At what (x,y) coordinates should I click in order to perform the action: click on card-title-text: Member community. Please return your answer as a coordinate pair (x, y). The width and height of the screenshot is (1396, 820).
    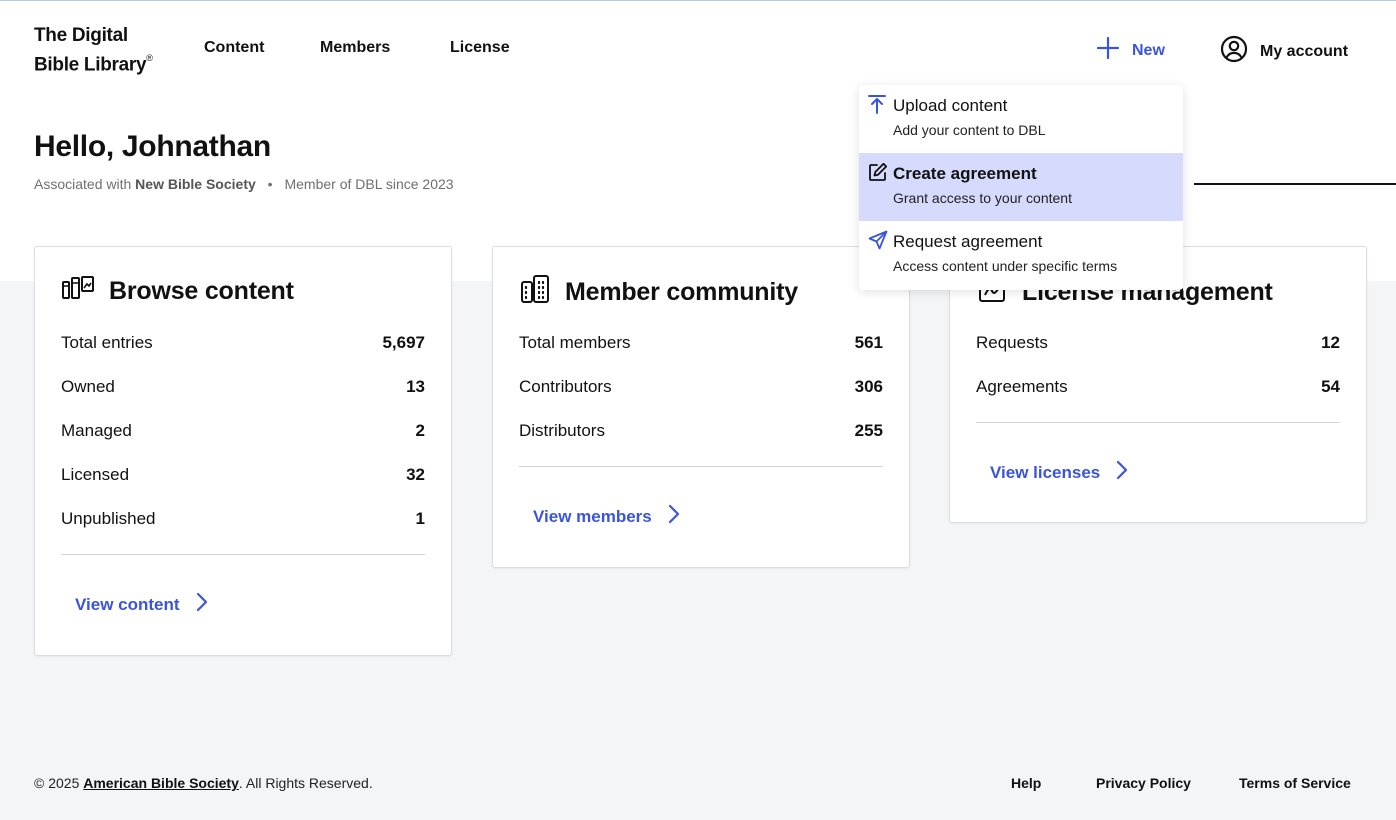
    Looking at the image, I should click on (681, 292).